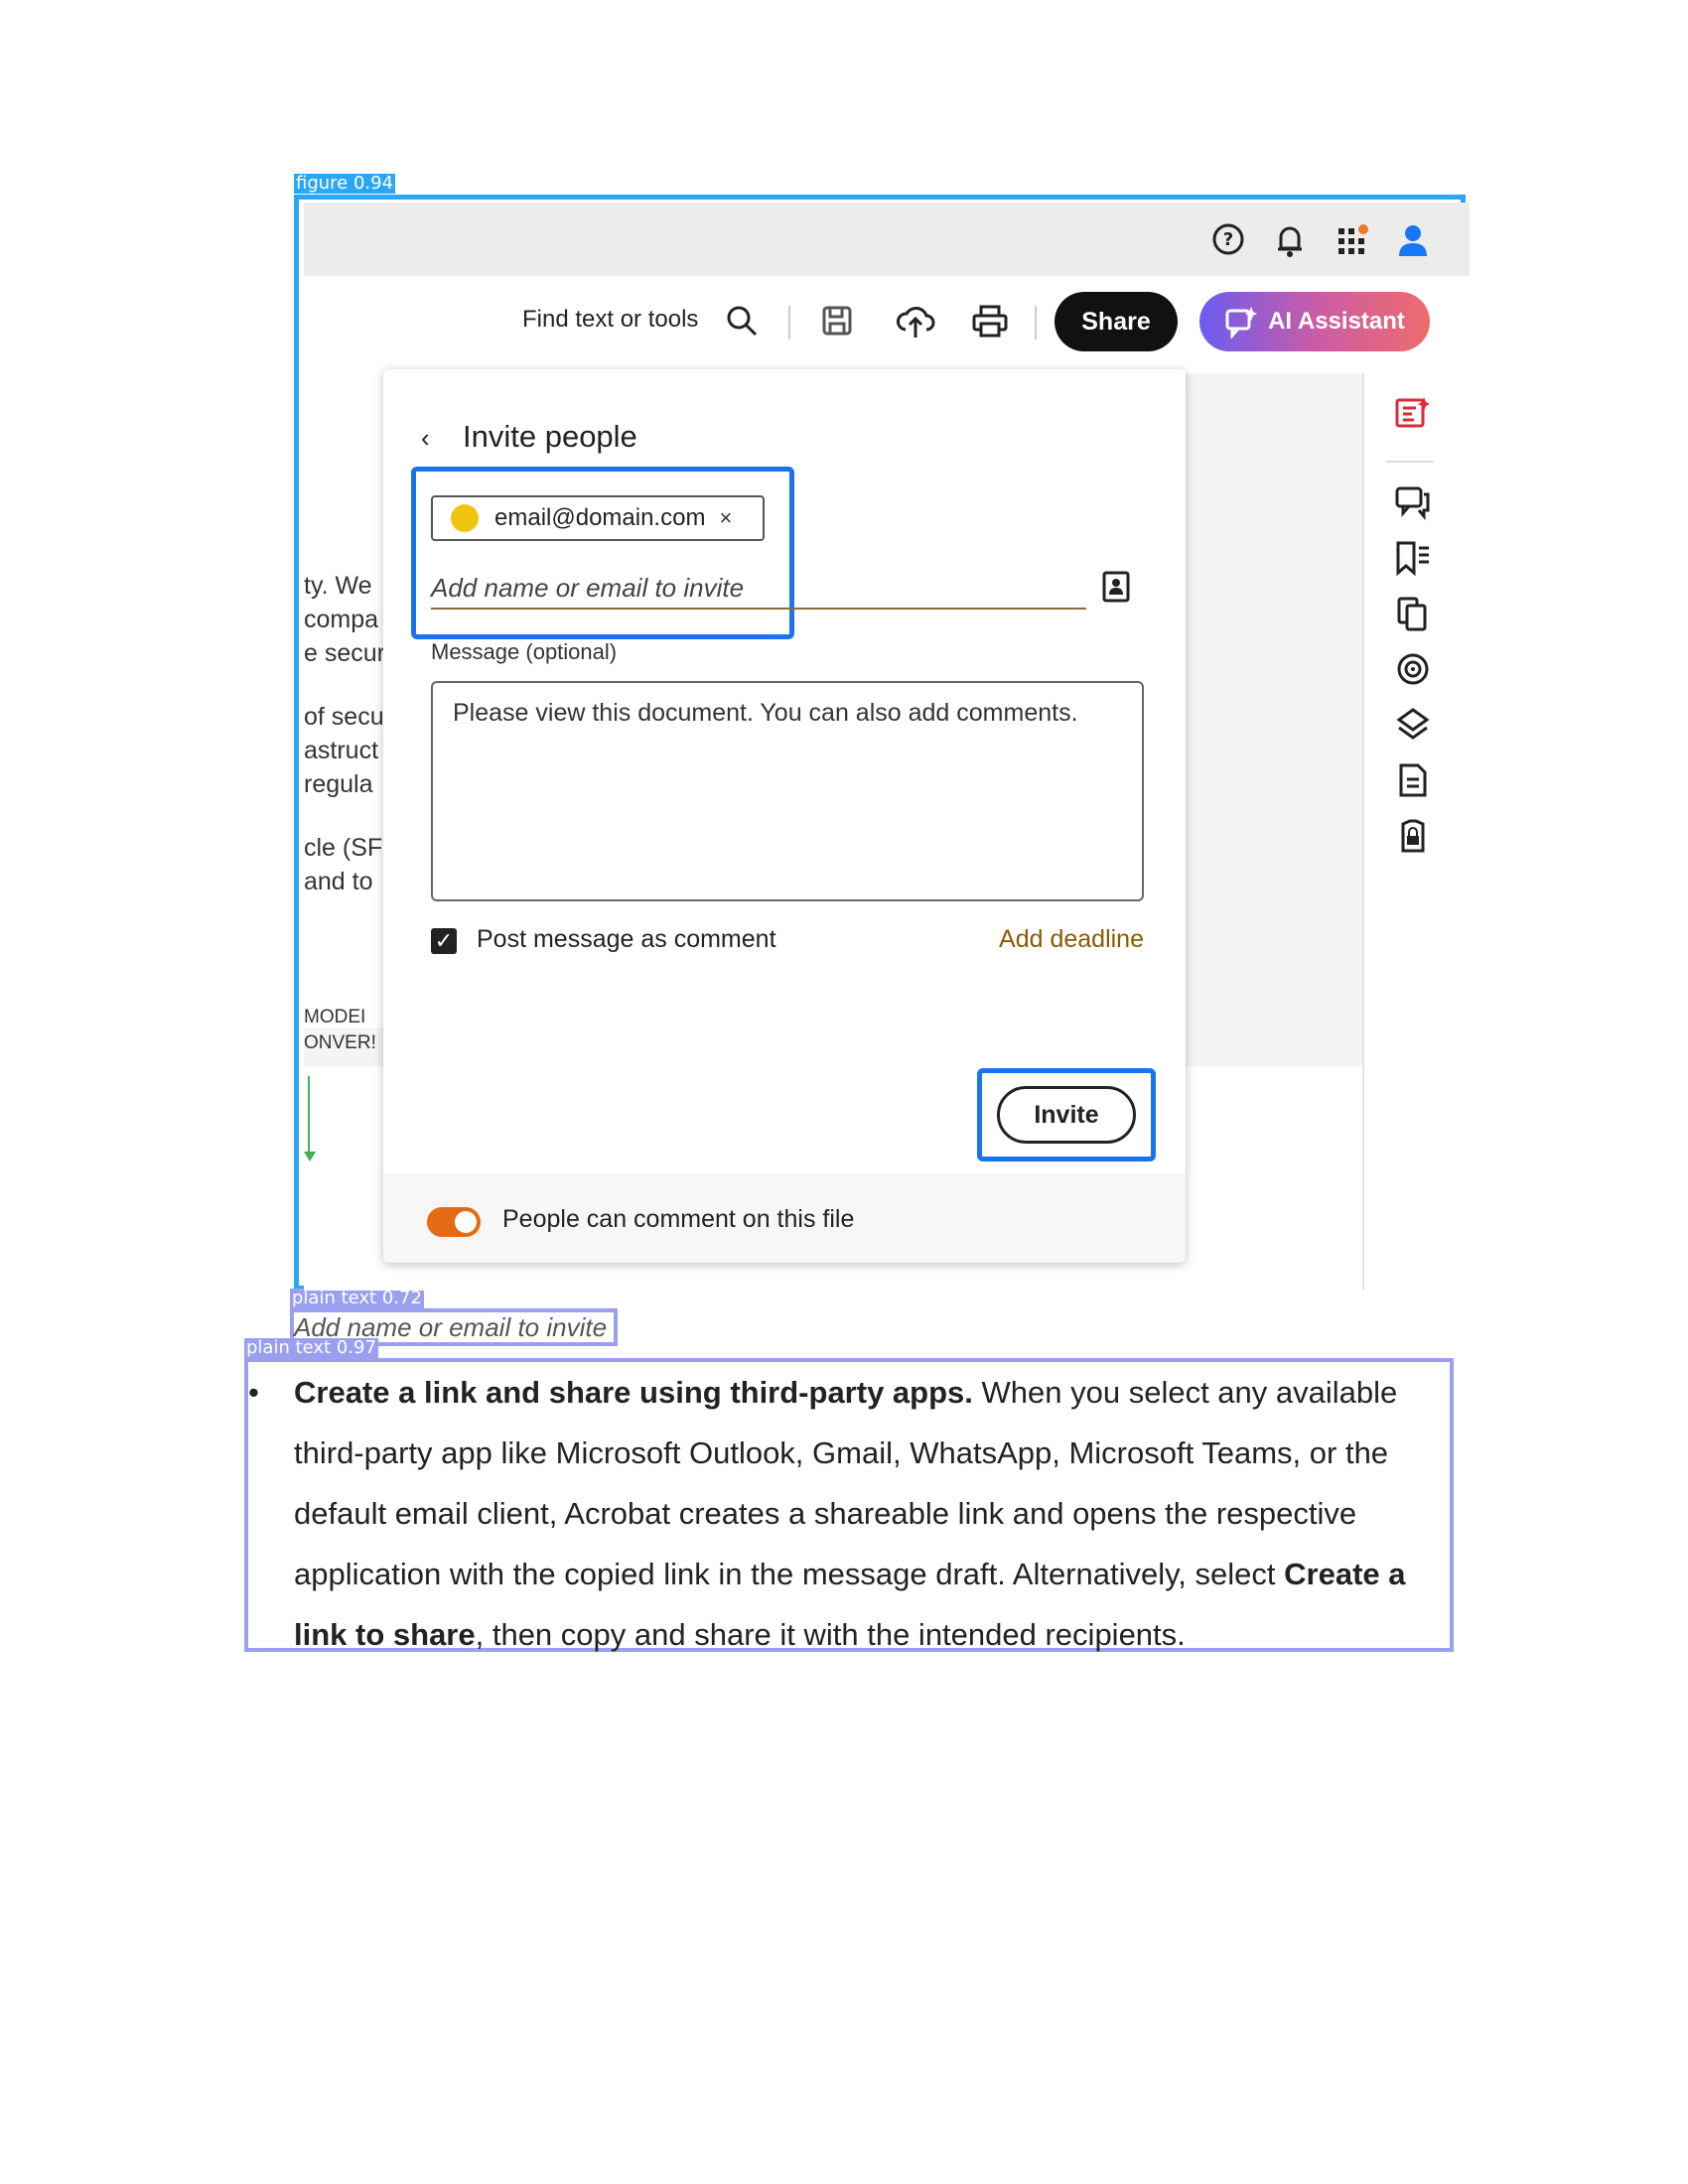 The image size is (1688, 2184). Describe the element at coordinates (338, 881) in the screenshot. I see `doc-fragment: and to` at that location.